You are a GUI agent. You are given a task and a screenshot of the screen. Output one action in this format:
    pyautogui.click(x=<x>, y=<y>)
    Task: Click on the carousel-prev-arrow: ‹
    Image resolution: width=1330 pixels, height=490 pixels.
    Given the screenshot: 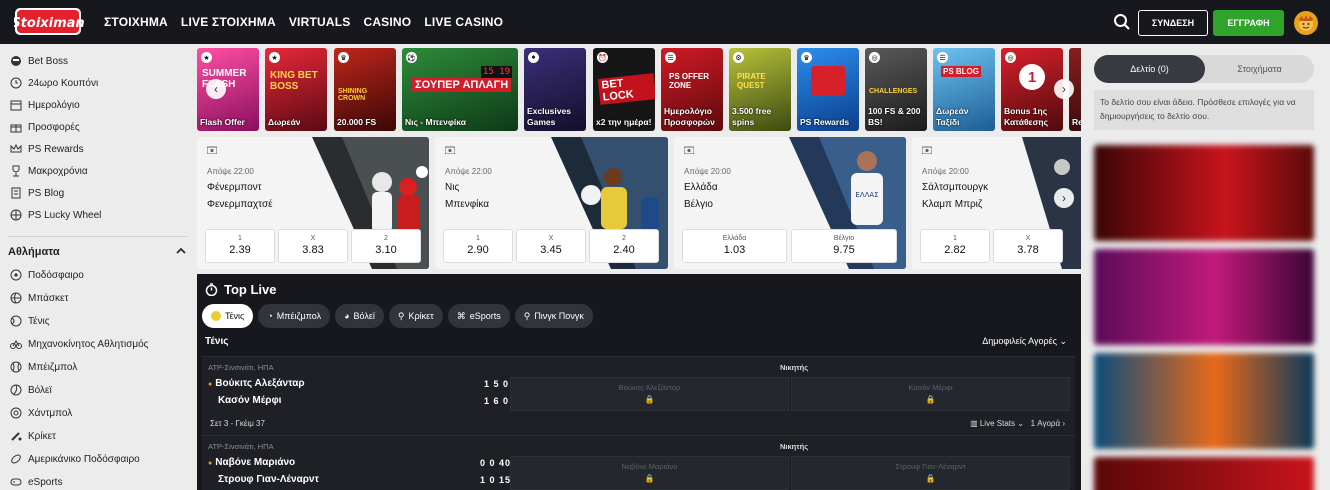 What is the action you would take?
    pyautogui.click(x=216, y=89)
    